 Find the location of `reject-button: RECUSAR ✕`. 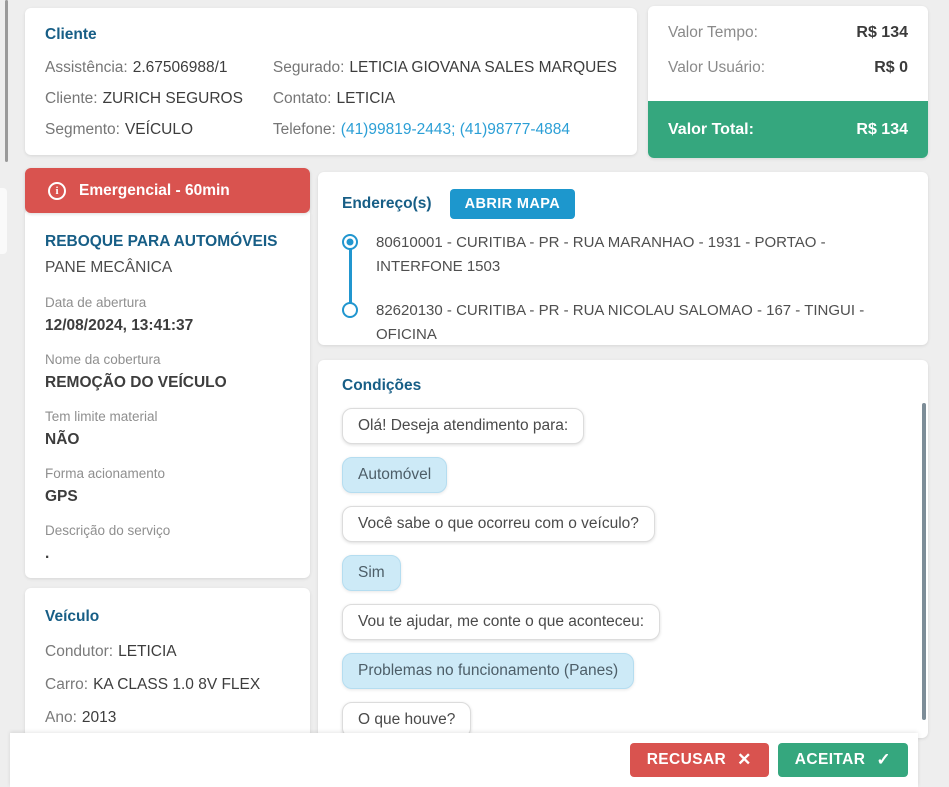

reject-button: RECUSAR ✕ is located at coordinates (699, 760).